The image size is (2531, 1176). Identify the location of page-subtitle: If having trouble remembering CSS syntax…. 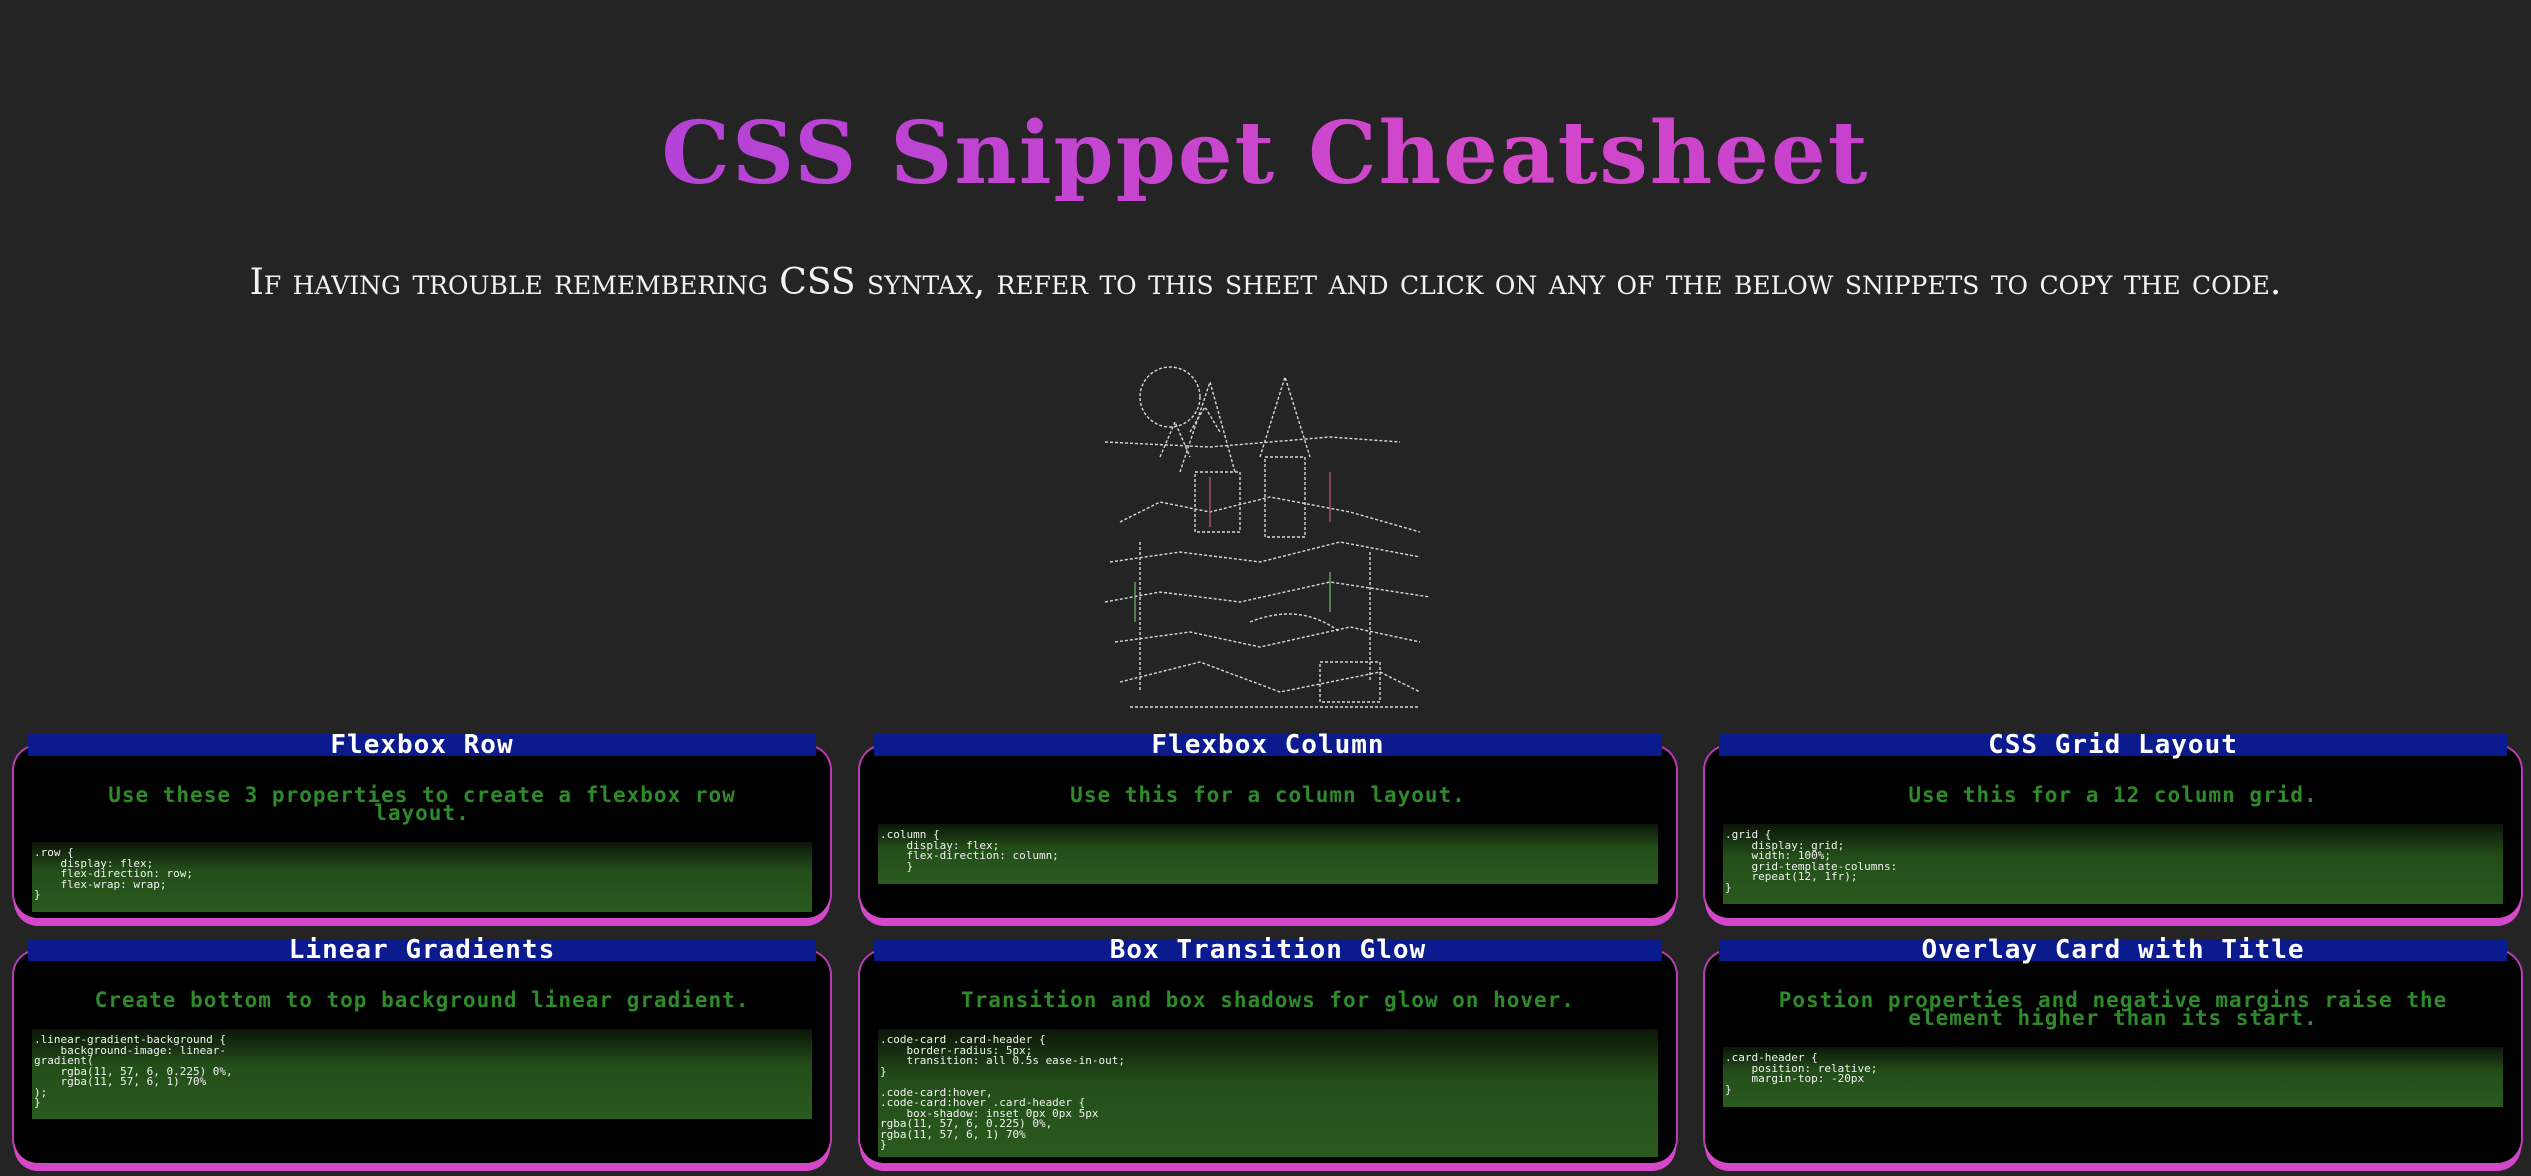
(1265, 282).